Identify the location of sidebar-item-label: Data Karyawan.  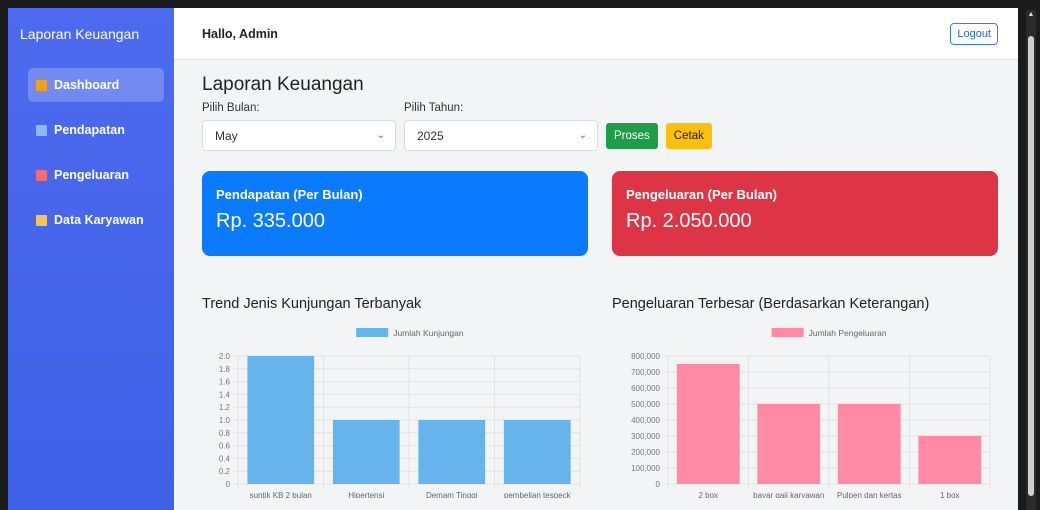
(99, 220).